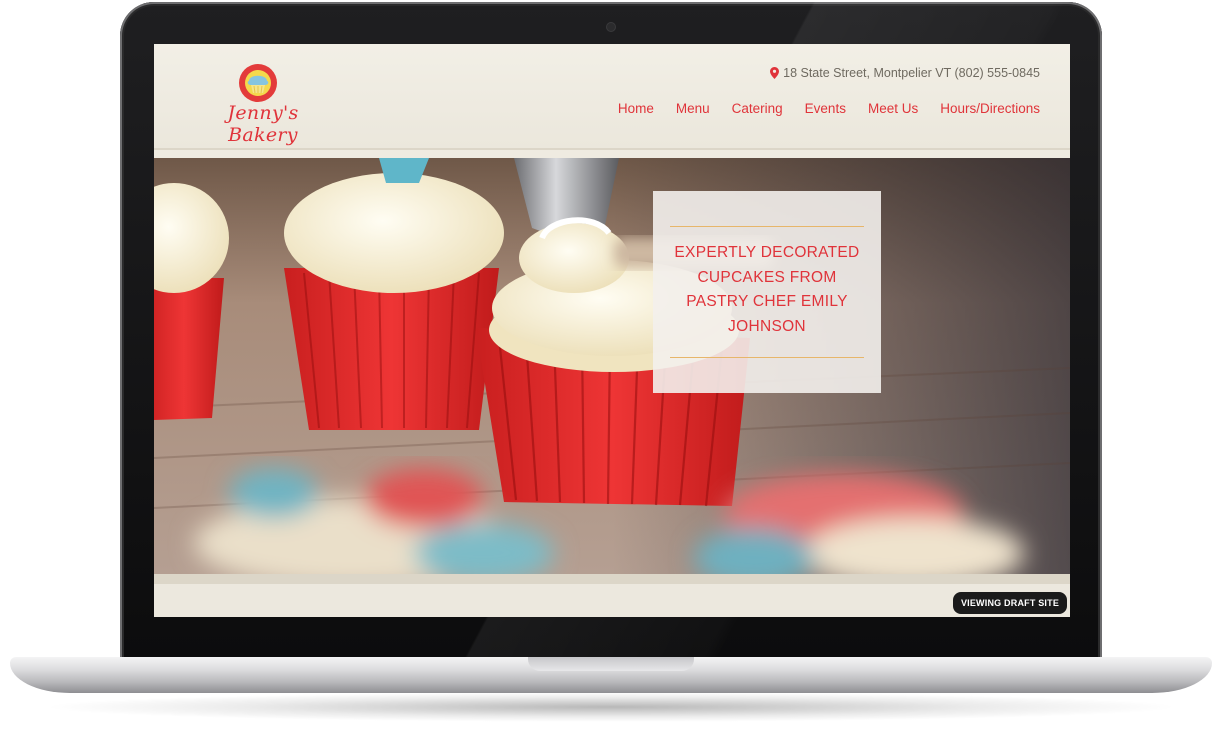  What do you see at coordinates (612, 600) in the screenshot?
I see `content-band` at bounding box center [612, 600].